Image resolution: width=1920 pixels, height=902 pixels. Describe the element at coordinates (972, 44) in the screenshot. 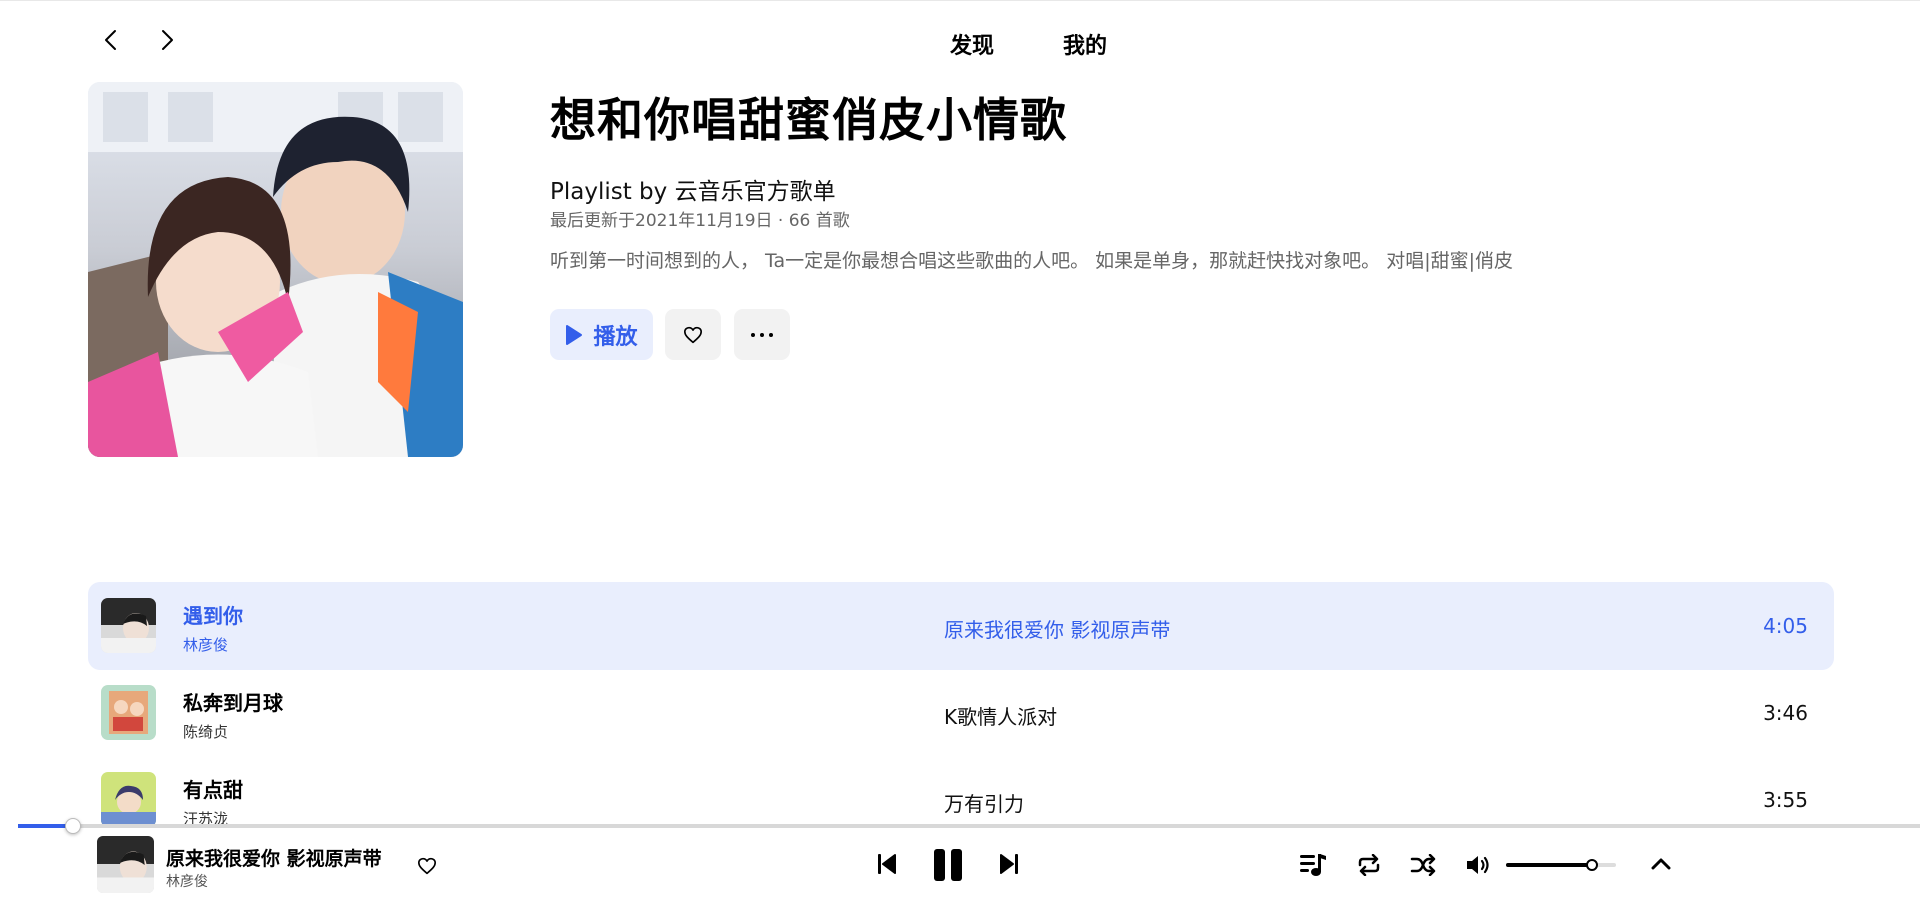

I see `tab-discover: 发现` at that location.